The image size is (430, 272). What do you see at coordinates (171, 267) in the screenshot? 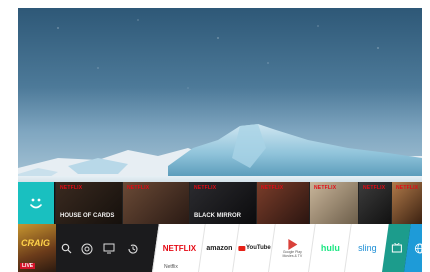
I see `focused-app-name: Netflix` at bounding box center [171, 267].